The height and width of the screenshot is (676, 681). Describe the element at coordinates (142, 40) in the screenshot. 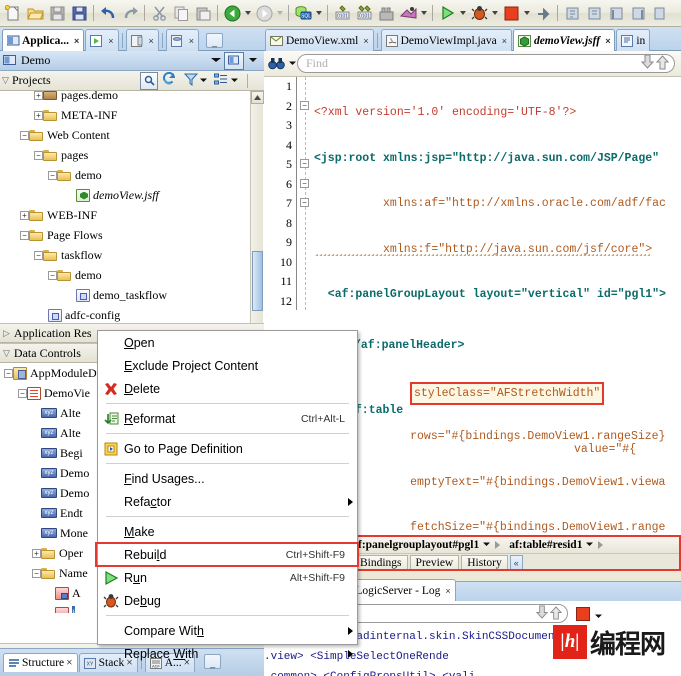

I see `tab-resource-palette: ×` at that location.